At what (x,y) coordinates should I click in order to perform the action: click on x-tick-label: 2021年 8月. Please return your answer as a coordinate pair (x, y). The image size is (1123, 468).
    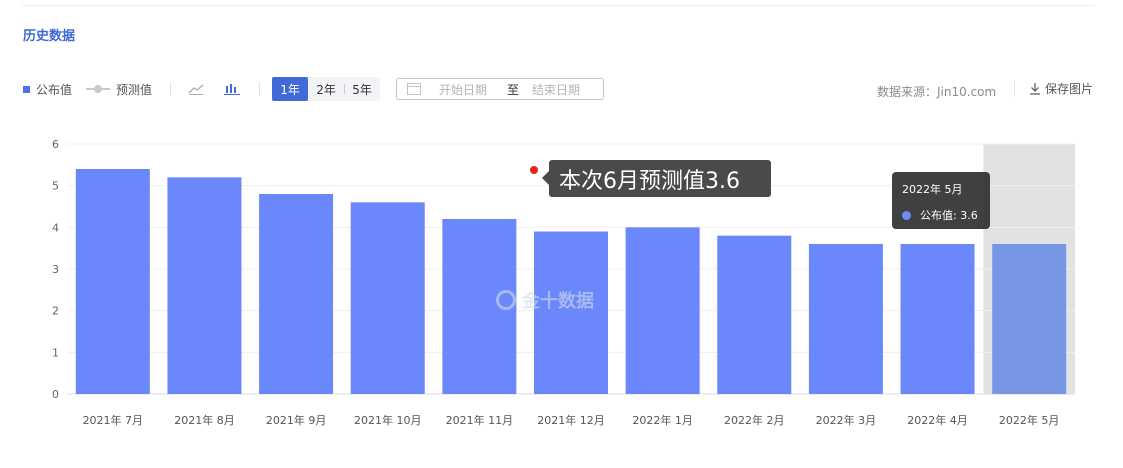
    Looking at the image, I should click on (204, 420).